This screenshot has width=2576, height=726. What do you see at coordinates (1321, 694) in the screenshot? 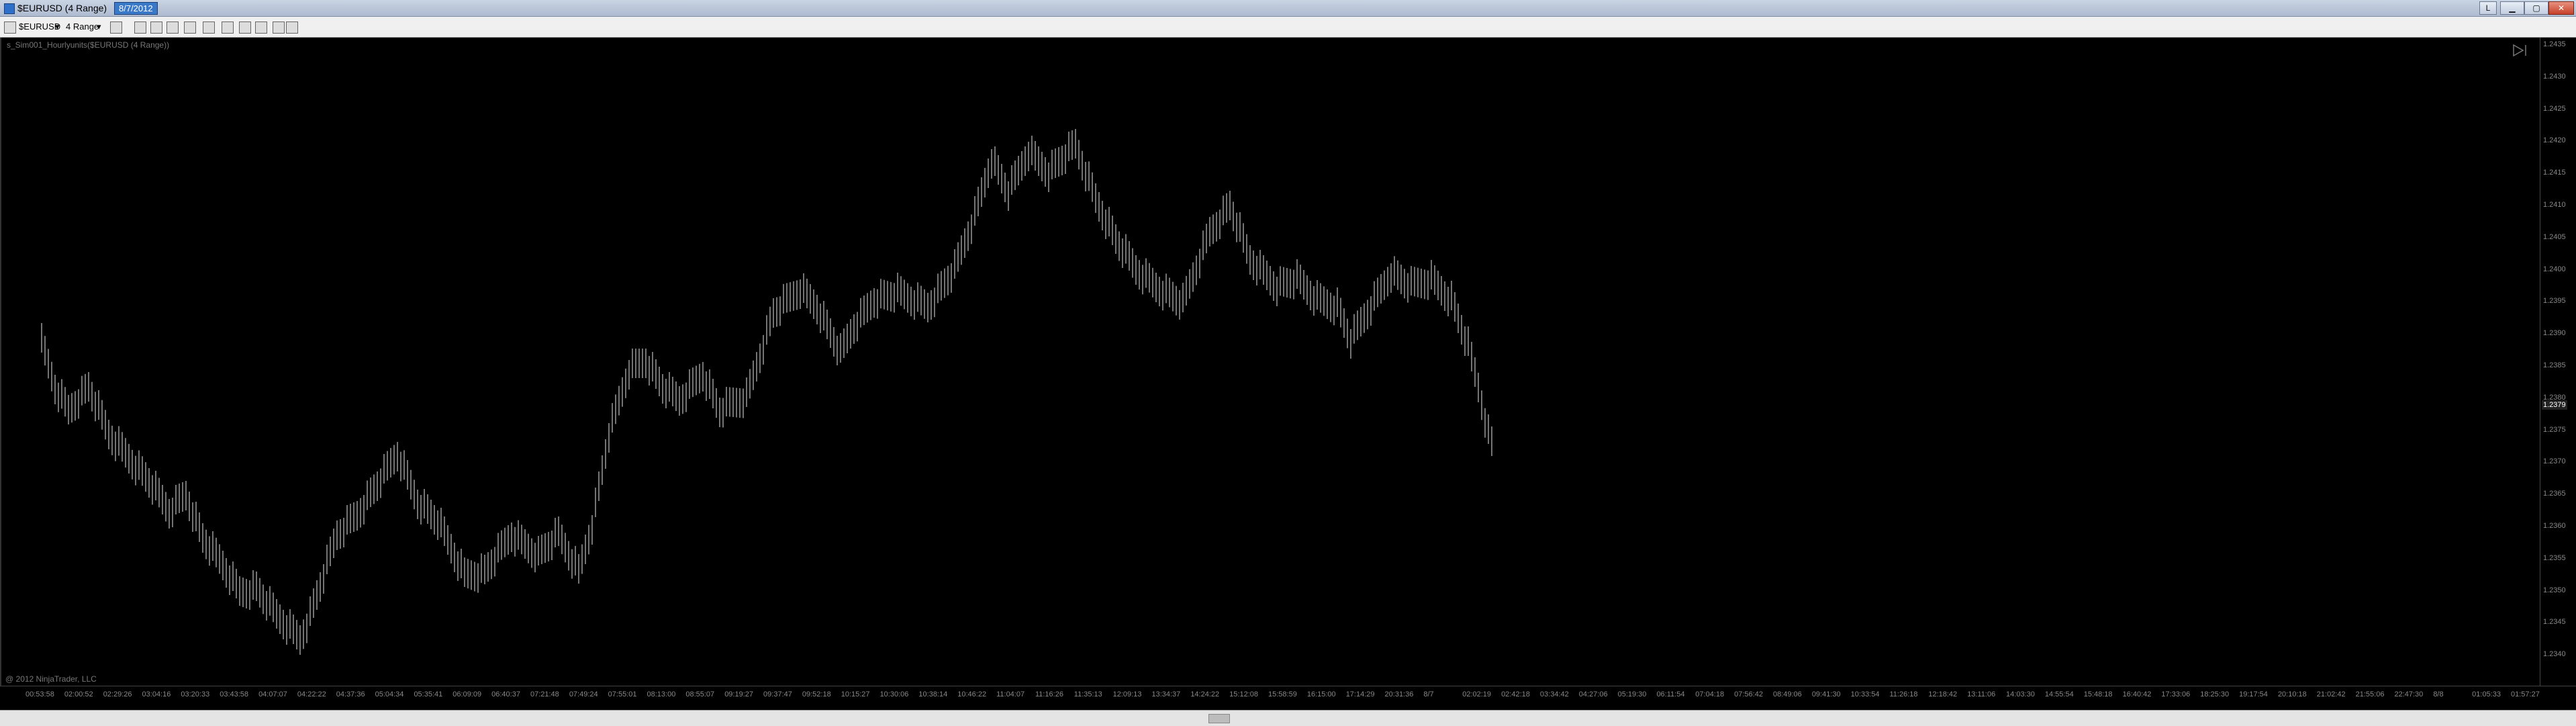
I see `time-tick-label: 16:15:00` at bounding box center [1321, 694].